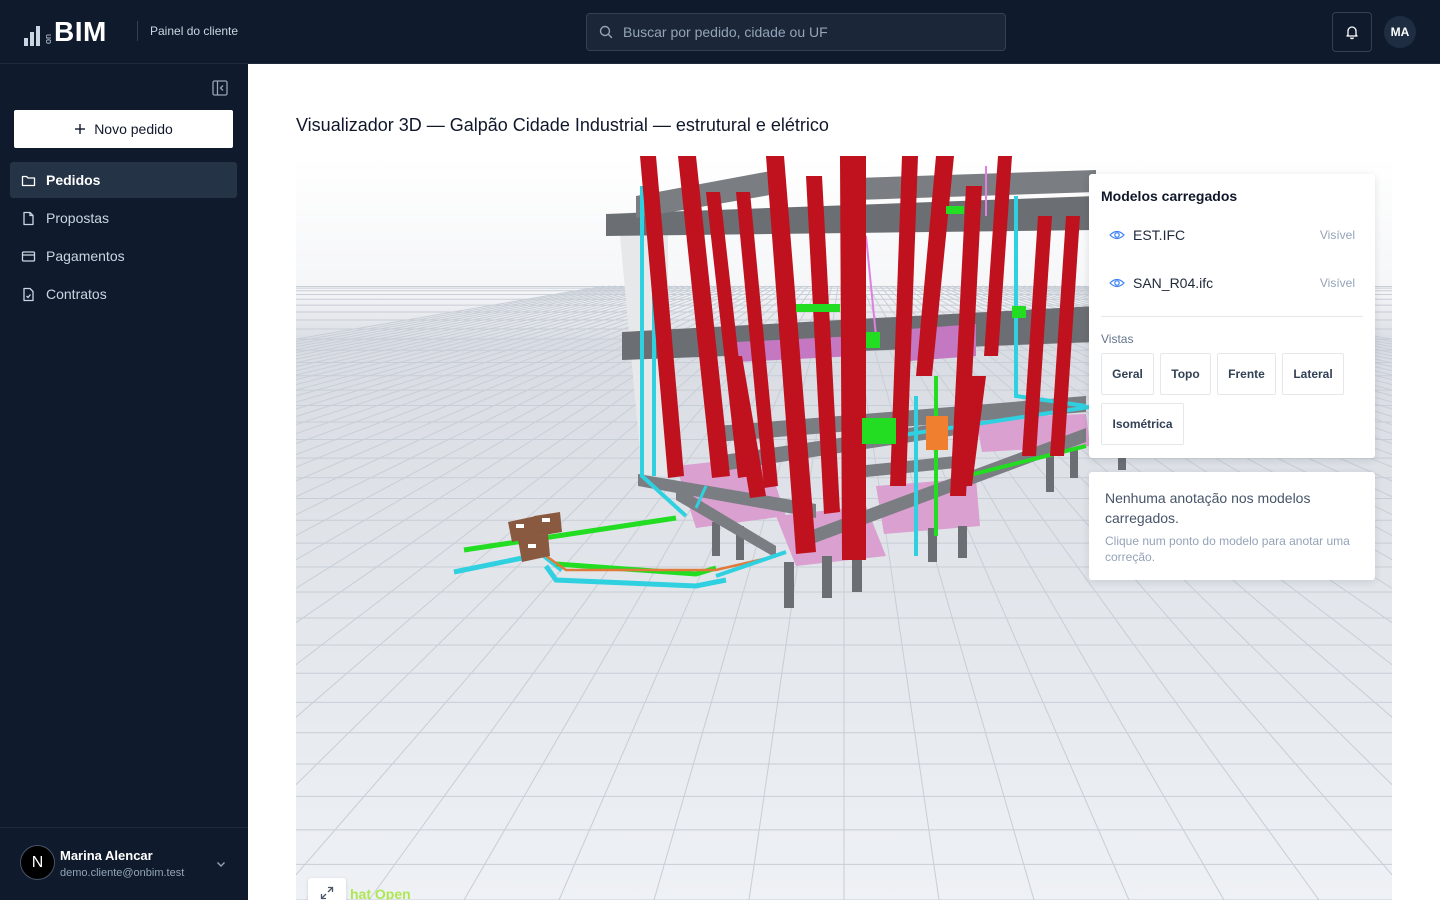 The image size is (1440, 900). Describe the element at coordinates (1246, 374) in the screenshot. I see `view-button-frente: Frente` at that location.